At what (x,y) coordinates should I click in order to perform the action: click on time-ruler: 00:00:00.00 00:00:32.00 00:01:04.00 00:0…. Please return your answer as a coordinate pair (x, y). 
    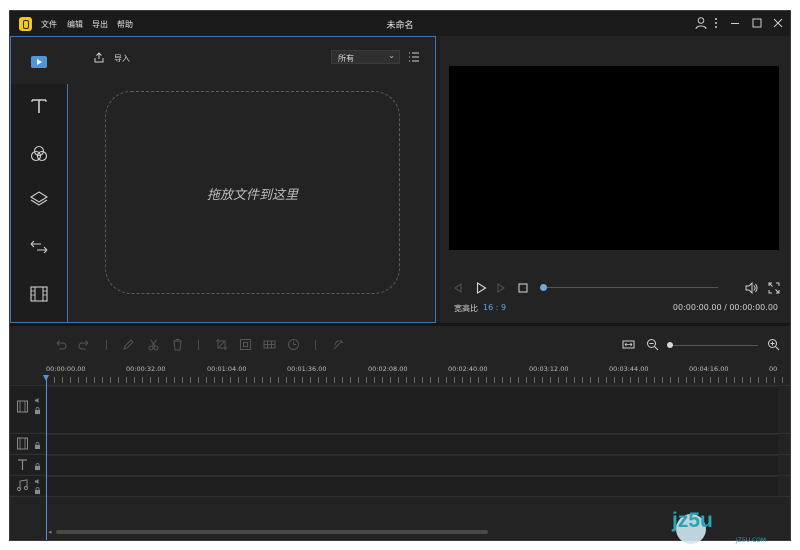
    Looking at the image, I should click on (418, 374).